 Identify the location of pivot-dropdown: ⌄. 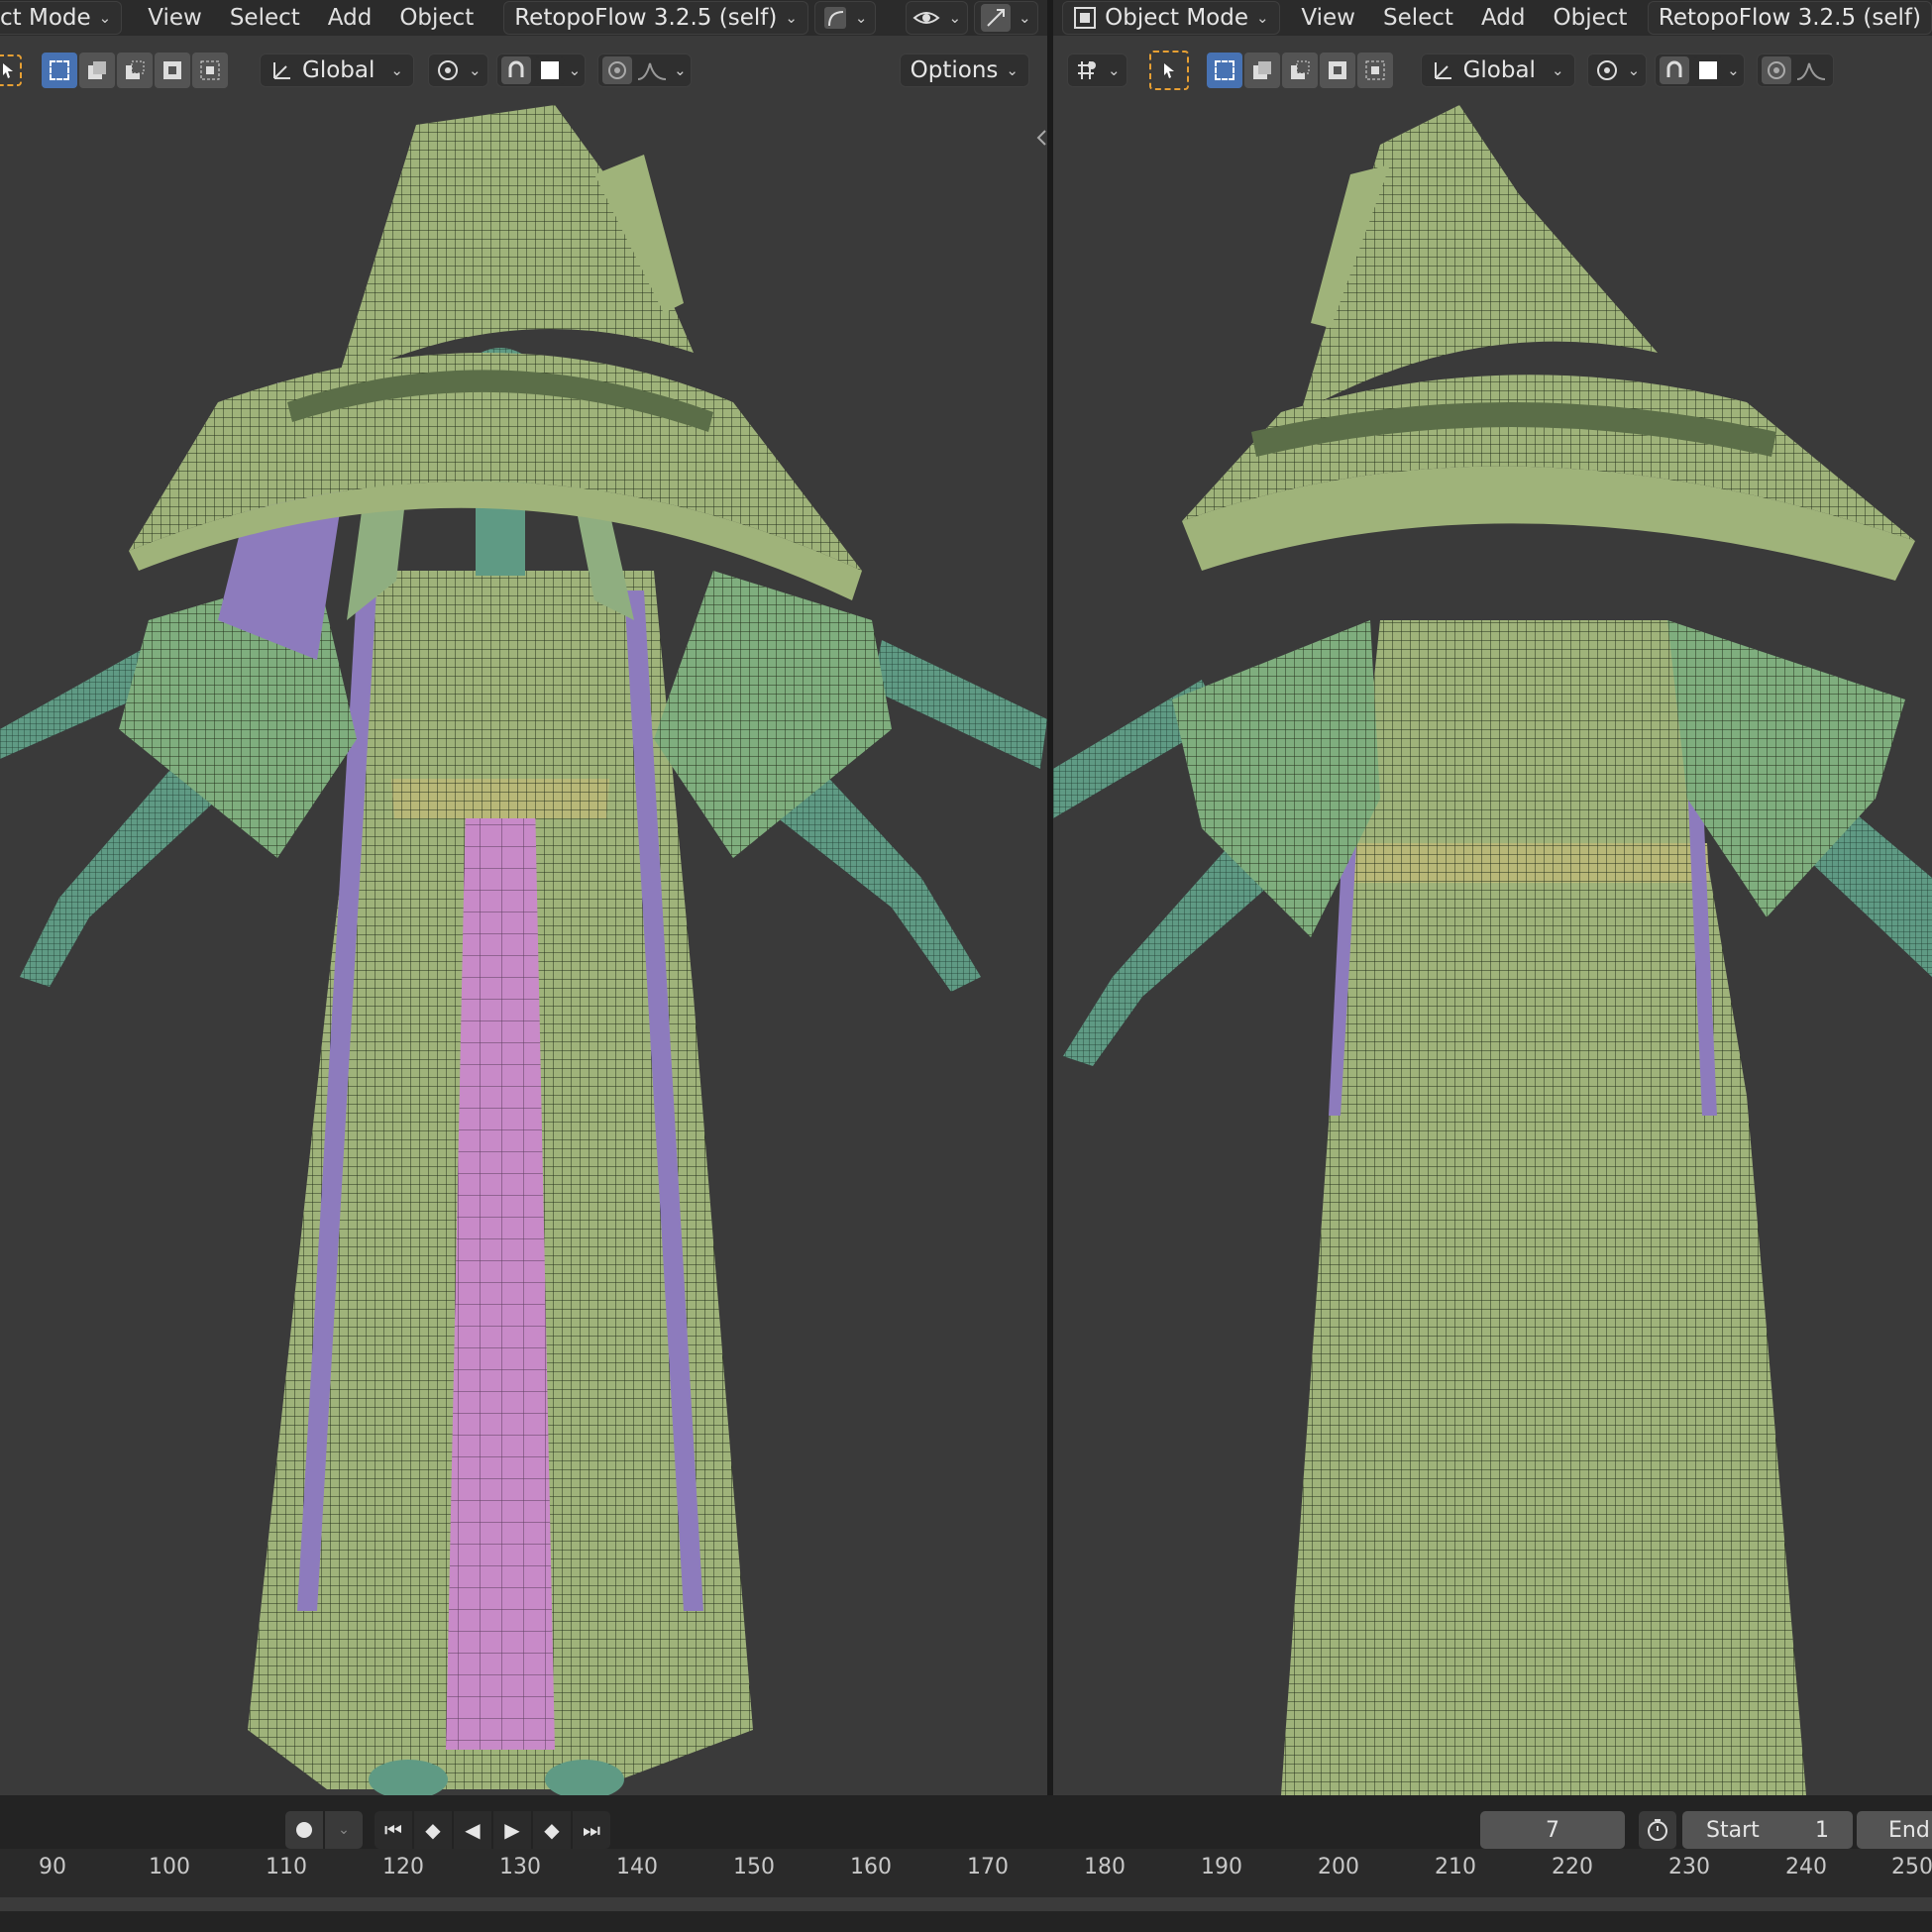
(458, 70).